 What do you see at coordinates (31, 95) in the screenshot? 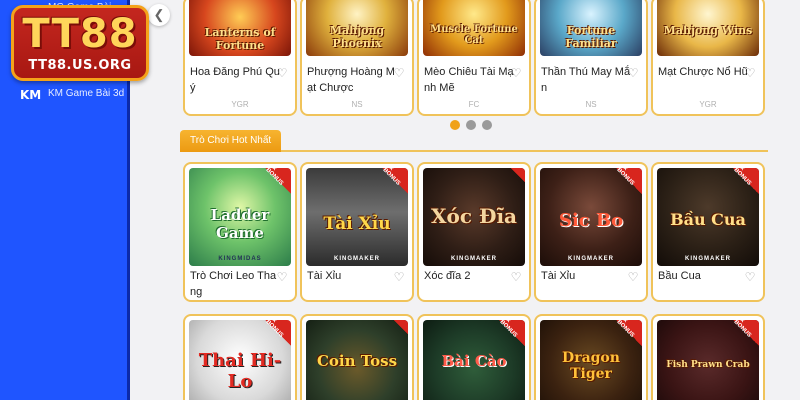
I see `km-icon: KM` at bounding box center [31, 95].